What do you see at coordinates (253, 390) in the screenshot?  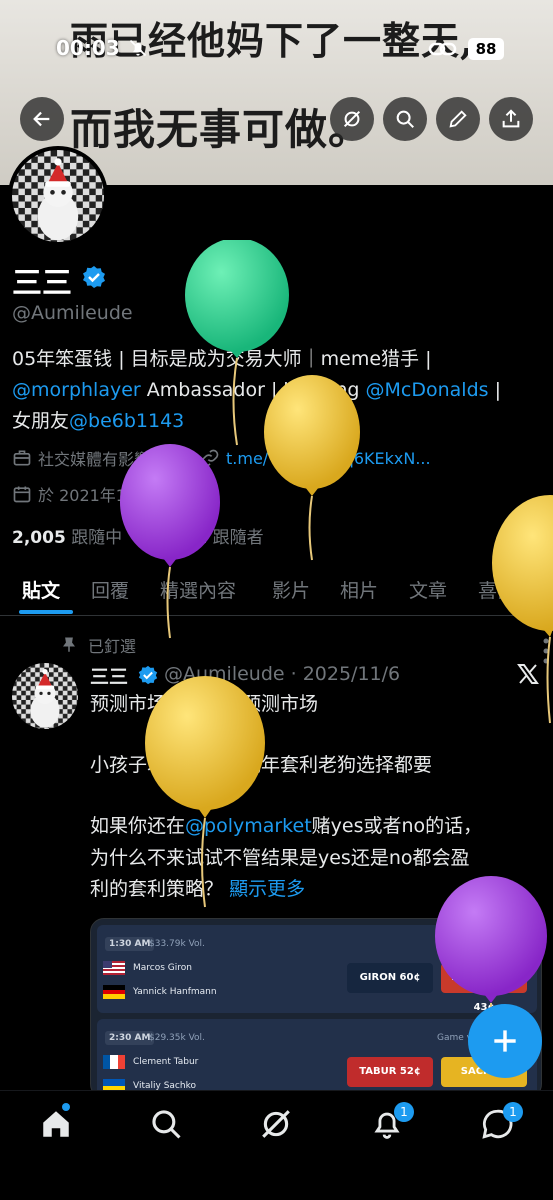 I see `bio-text: Ambassador | building` at bounding box center [253, 390].